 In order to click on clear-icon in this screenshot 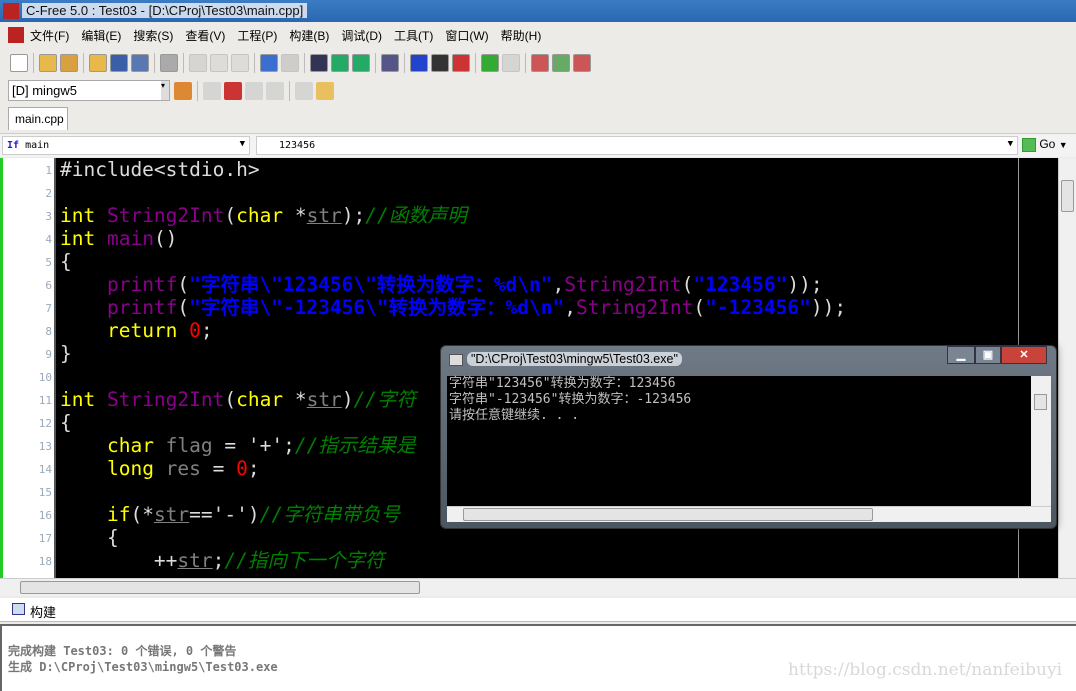, I will do `click(582, 63)`.